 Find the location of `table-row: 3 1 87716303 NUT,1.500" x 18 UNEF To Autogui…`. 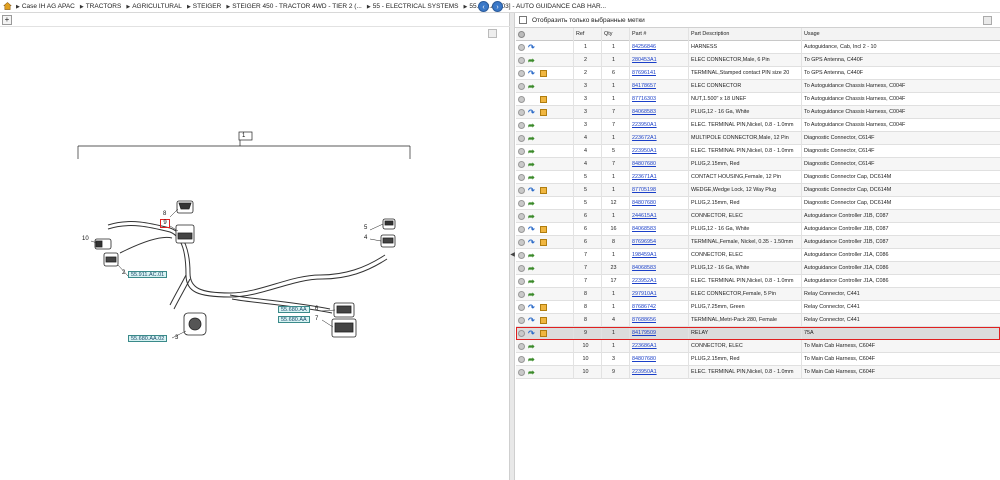

table-row: 3 1 87716303 NUT,1.500" x 18 UNEF To Autogui… is located at coordinates (758, 99).